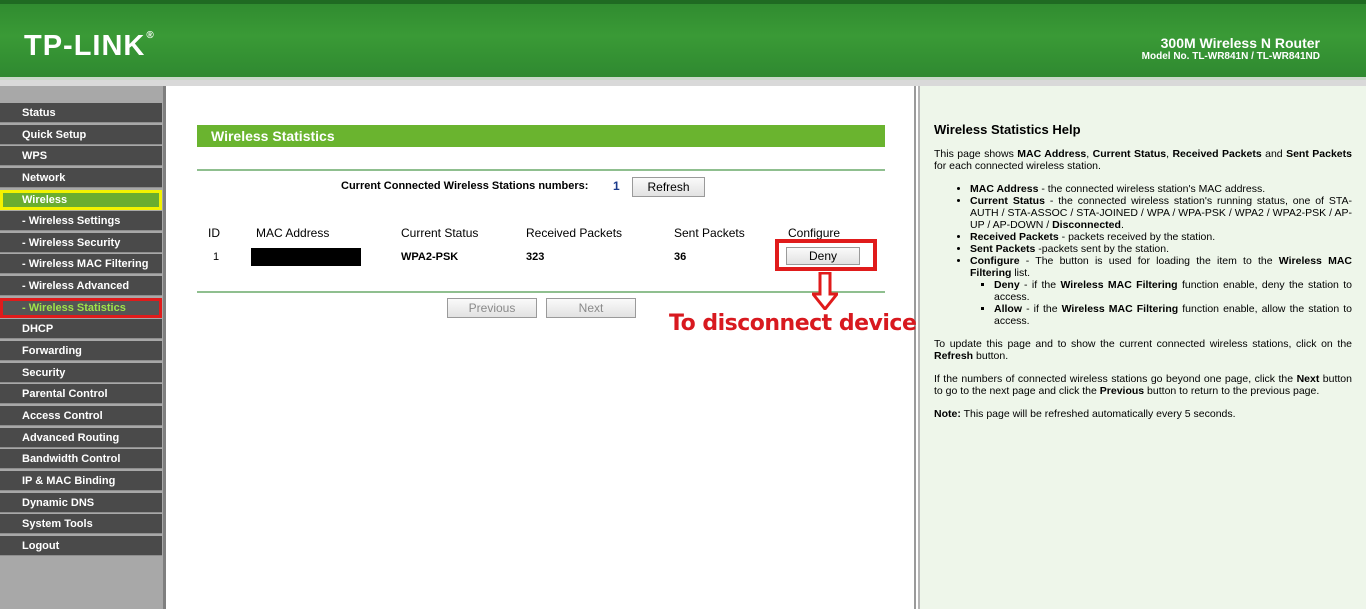 This screenshot has height=609, width=1366. What do you see at coordinates (81, 480) in the screenshot?
I see `sidebar-item-ip-mac-binding: IP & MAC Binding` at bounding box center [81, 480].